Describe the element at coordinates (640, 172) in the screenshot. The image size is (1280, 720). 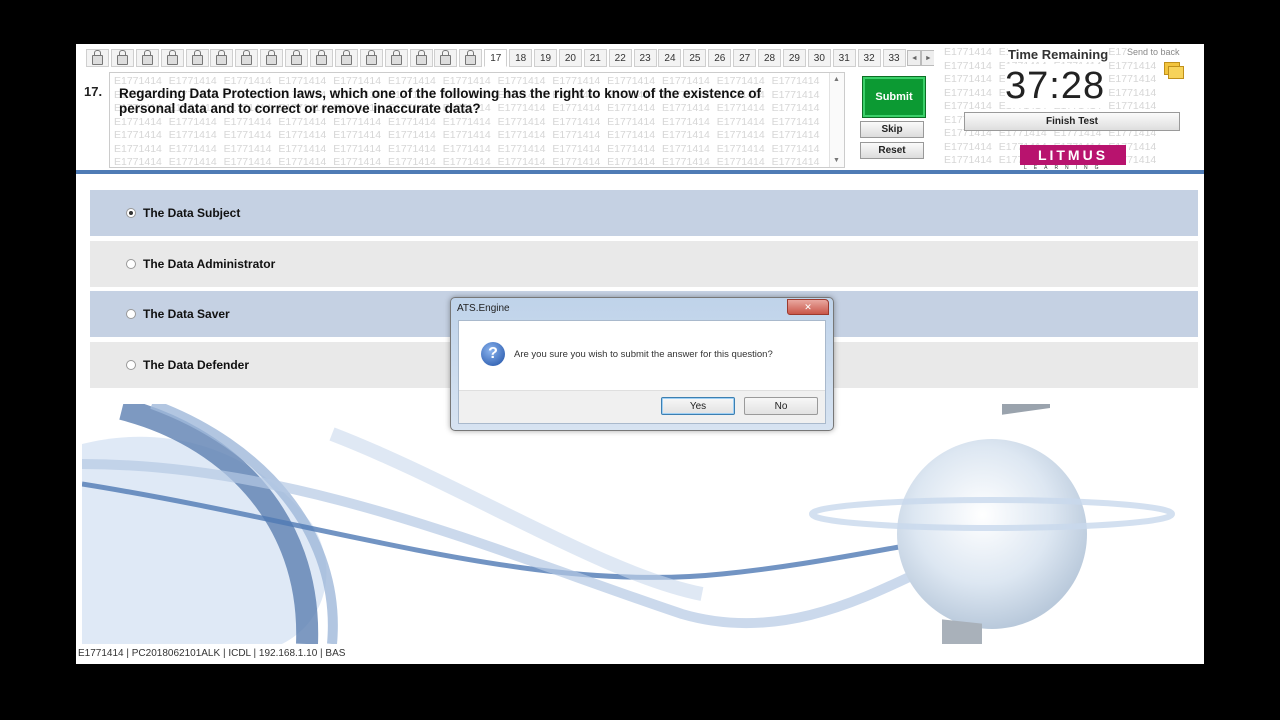
I see `header-divider` at that location.